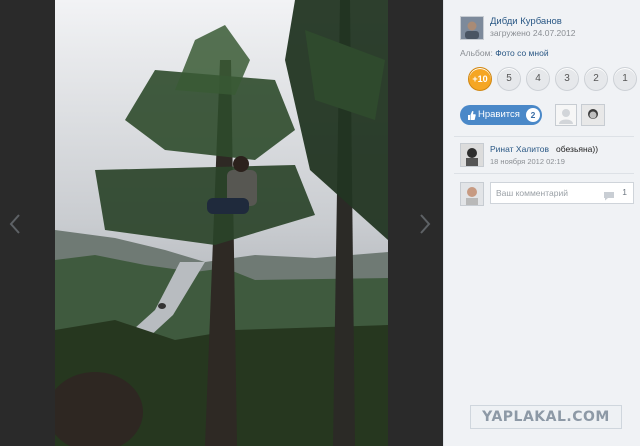 The height and width of the screenshot is (446, 640). I want to click on rate-4-button: 4, so click(538, 79).